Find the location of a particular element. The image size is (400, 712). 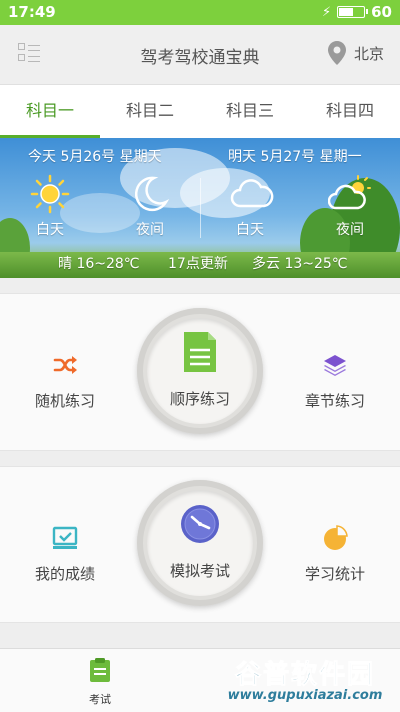

status-bar: 17:49 ⚡ 60 is located at coordinates (200, 12).